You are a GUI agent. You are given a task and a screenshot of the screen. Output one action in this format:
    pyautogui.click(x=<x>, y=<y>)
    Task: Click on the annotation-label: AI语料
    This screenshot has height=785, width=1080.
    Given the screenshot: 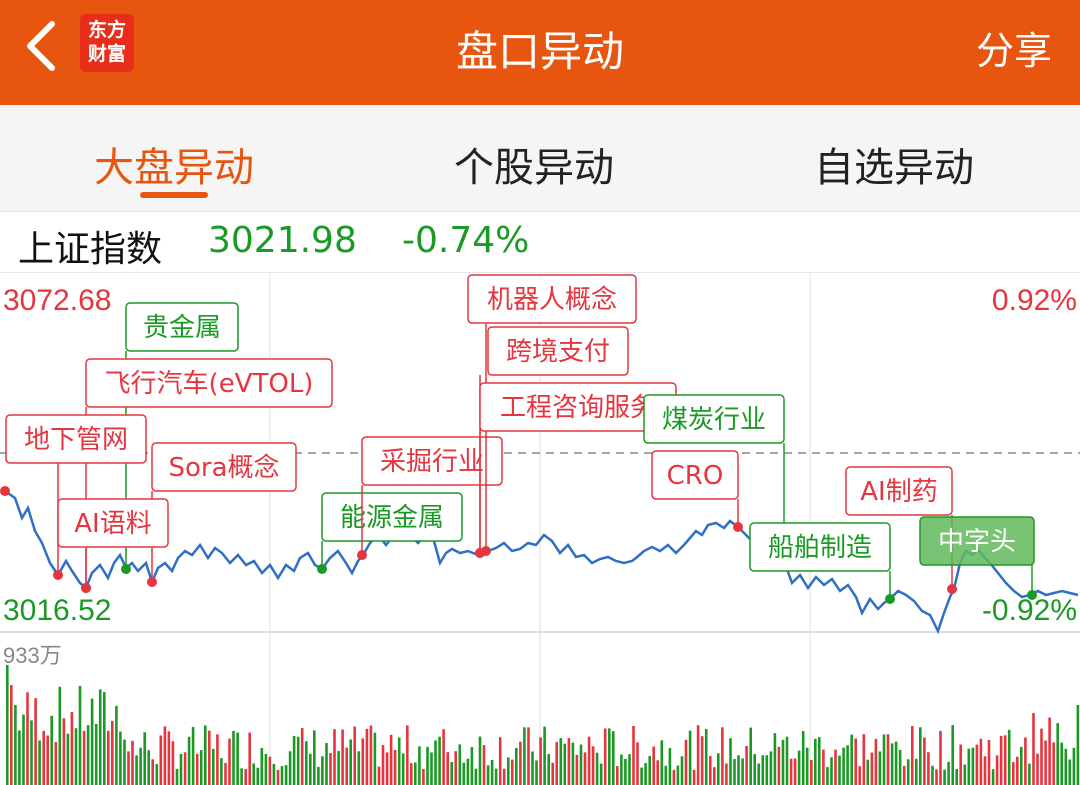 What is the action you would take?
    pyautogui.click(x=112, y=524)
    